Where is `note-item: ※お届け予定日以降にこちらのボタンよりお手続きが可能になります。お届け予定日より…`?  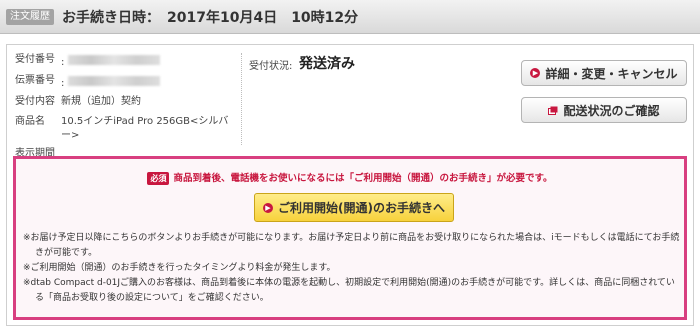
note-item: ※お届け予定日以降にこちらのボタンよりお手続きが可能になります。お届け予定日より… is located at coordinates (351, 245).